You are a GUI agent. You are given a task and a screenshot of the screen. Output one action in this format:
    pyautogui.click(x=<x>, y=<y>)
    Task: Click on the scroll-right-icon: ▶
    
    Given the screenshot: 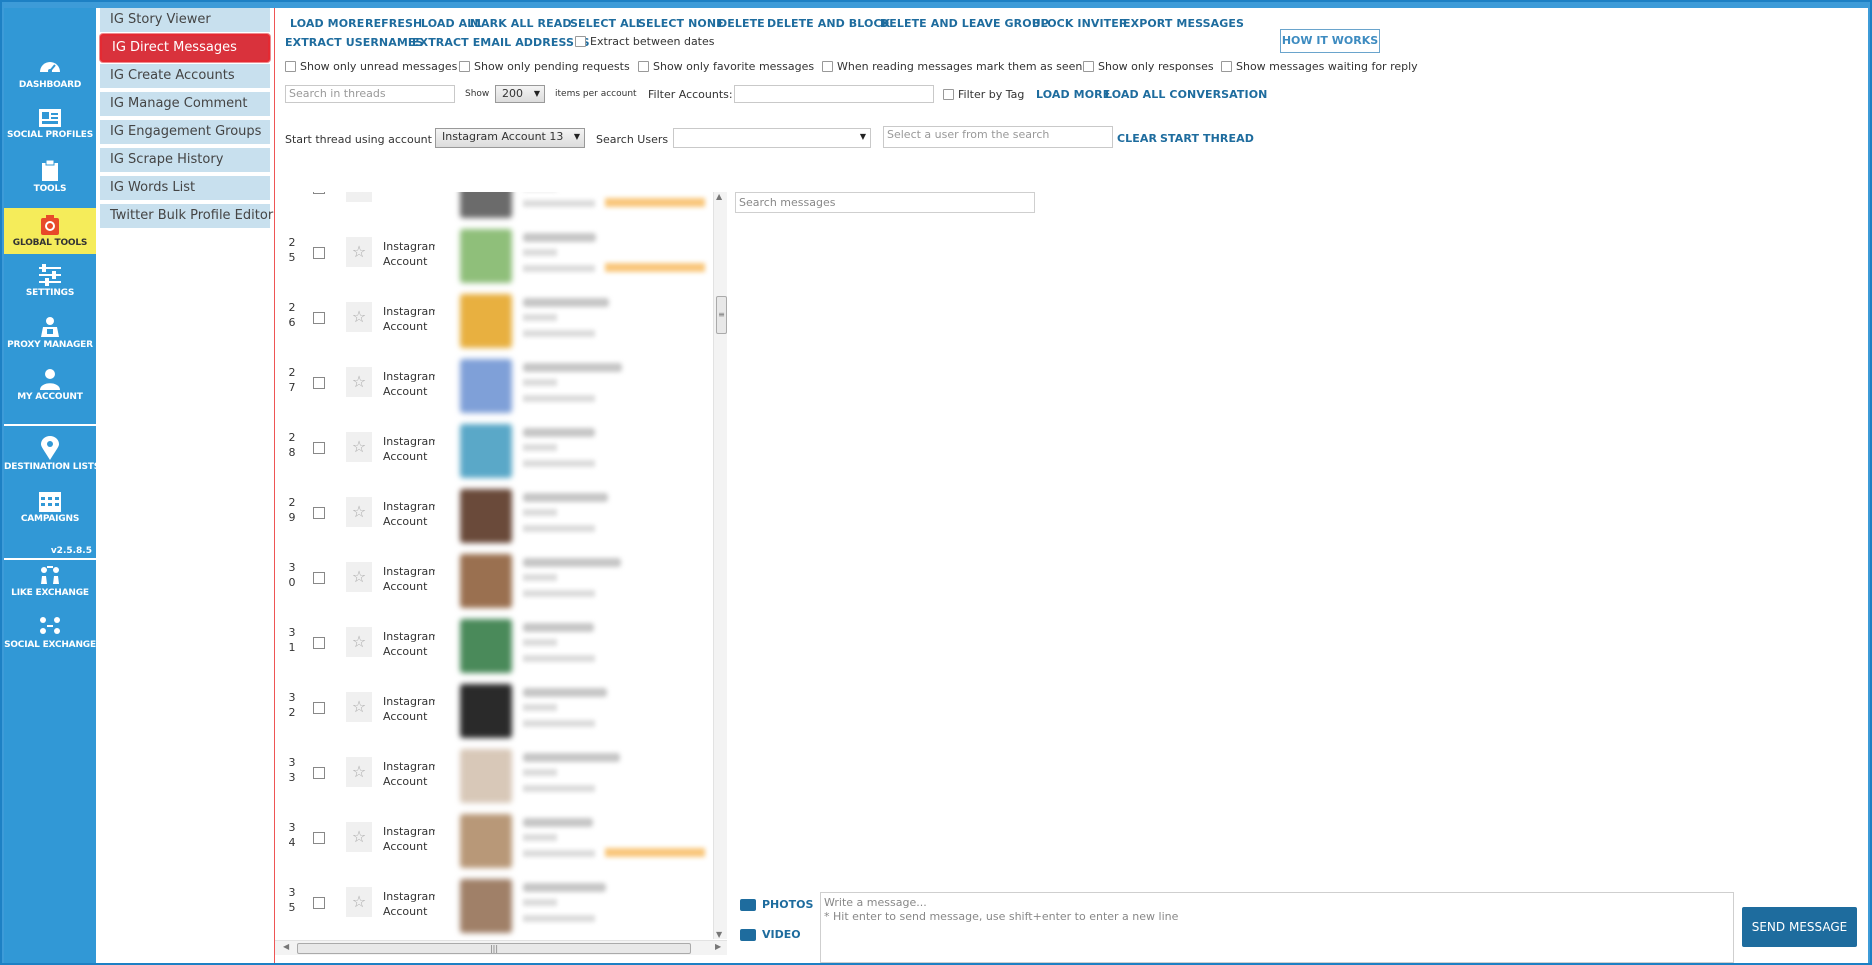 What is the action you would take?
    pyautogui.click(x=718, y=946)
    